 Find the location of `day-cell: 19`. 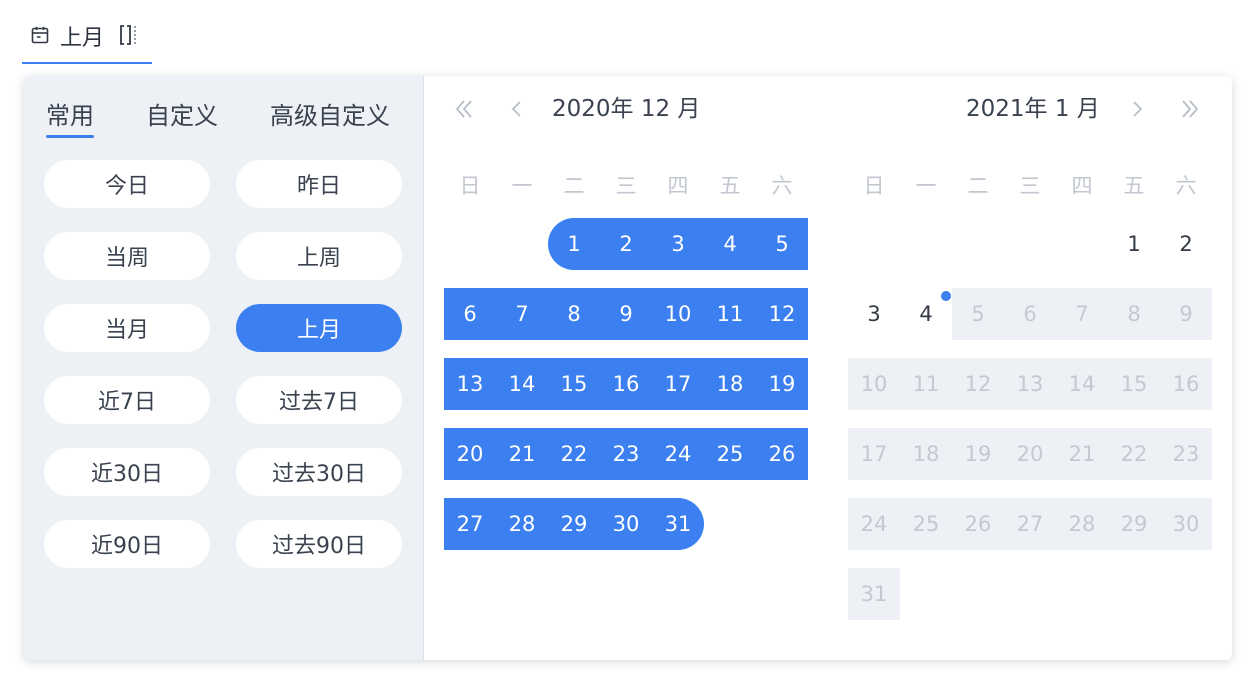

day-cell: 19 is located at coordinates (782, 384).